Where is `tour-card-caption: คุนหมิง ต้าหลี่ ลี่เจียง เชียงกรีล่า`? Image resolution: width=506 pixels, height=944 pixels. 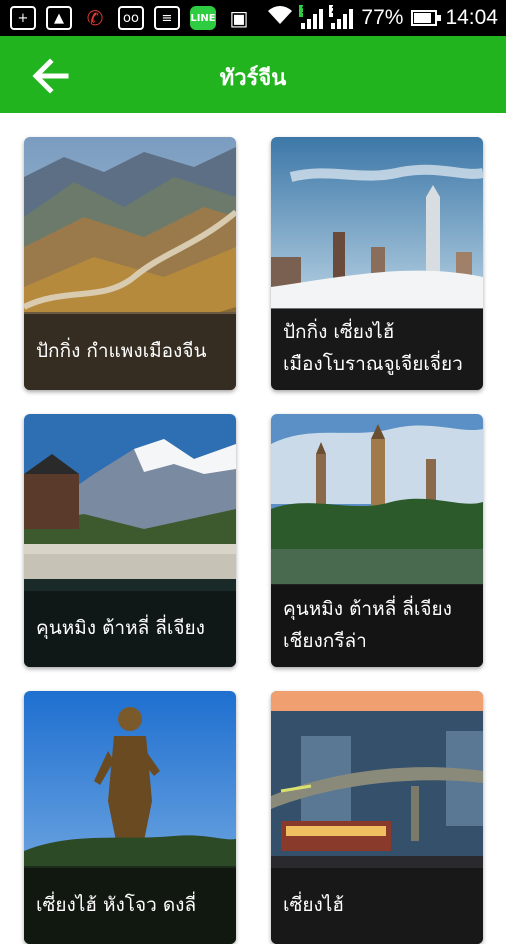 tour-card-caption: คุนหมิง ต้าหลี่ ลี่เจียง เชียงกรีล่า is located at coordinates (377, 626).